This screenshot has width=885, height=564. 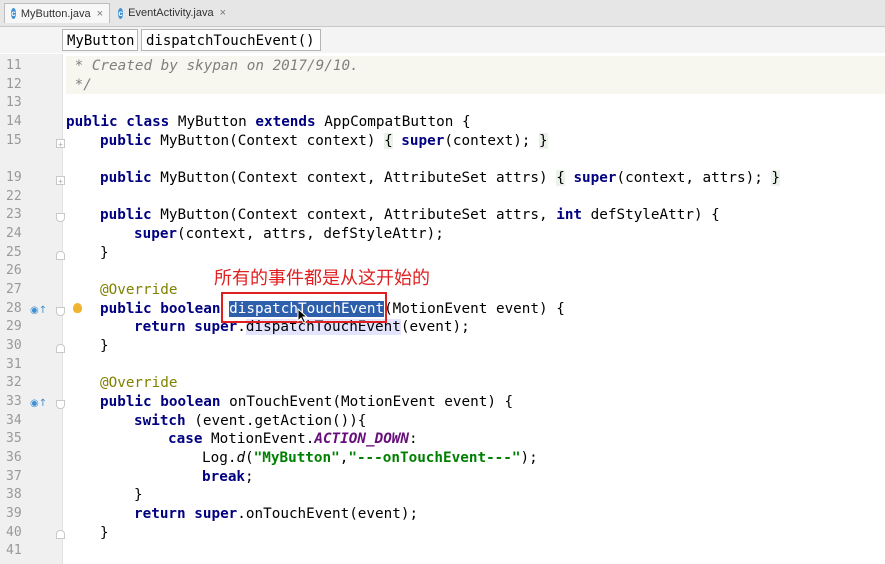 What do you see at coordinates (14, 121) in the screenshot?
I see `line-number: 14` at bounding box center [14, 121].